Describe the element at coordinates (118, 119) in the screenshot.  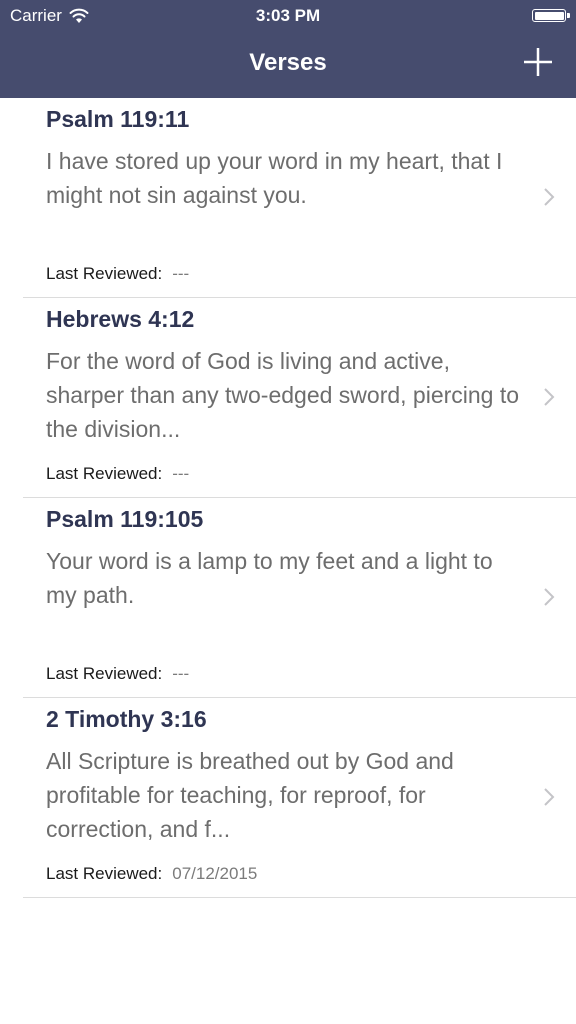
I see `verse-reference: Psalm 119:11` at that location.